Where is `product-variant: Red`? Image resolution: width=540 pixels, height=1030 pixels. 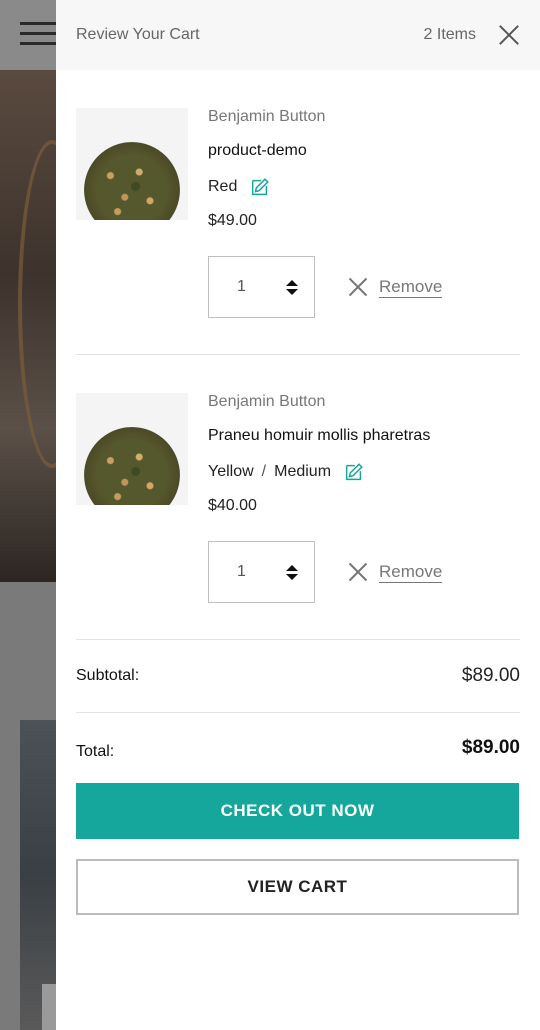
product-variant: Red is located at coordinates (364, 187).